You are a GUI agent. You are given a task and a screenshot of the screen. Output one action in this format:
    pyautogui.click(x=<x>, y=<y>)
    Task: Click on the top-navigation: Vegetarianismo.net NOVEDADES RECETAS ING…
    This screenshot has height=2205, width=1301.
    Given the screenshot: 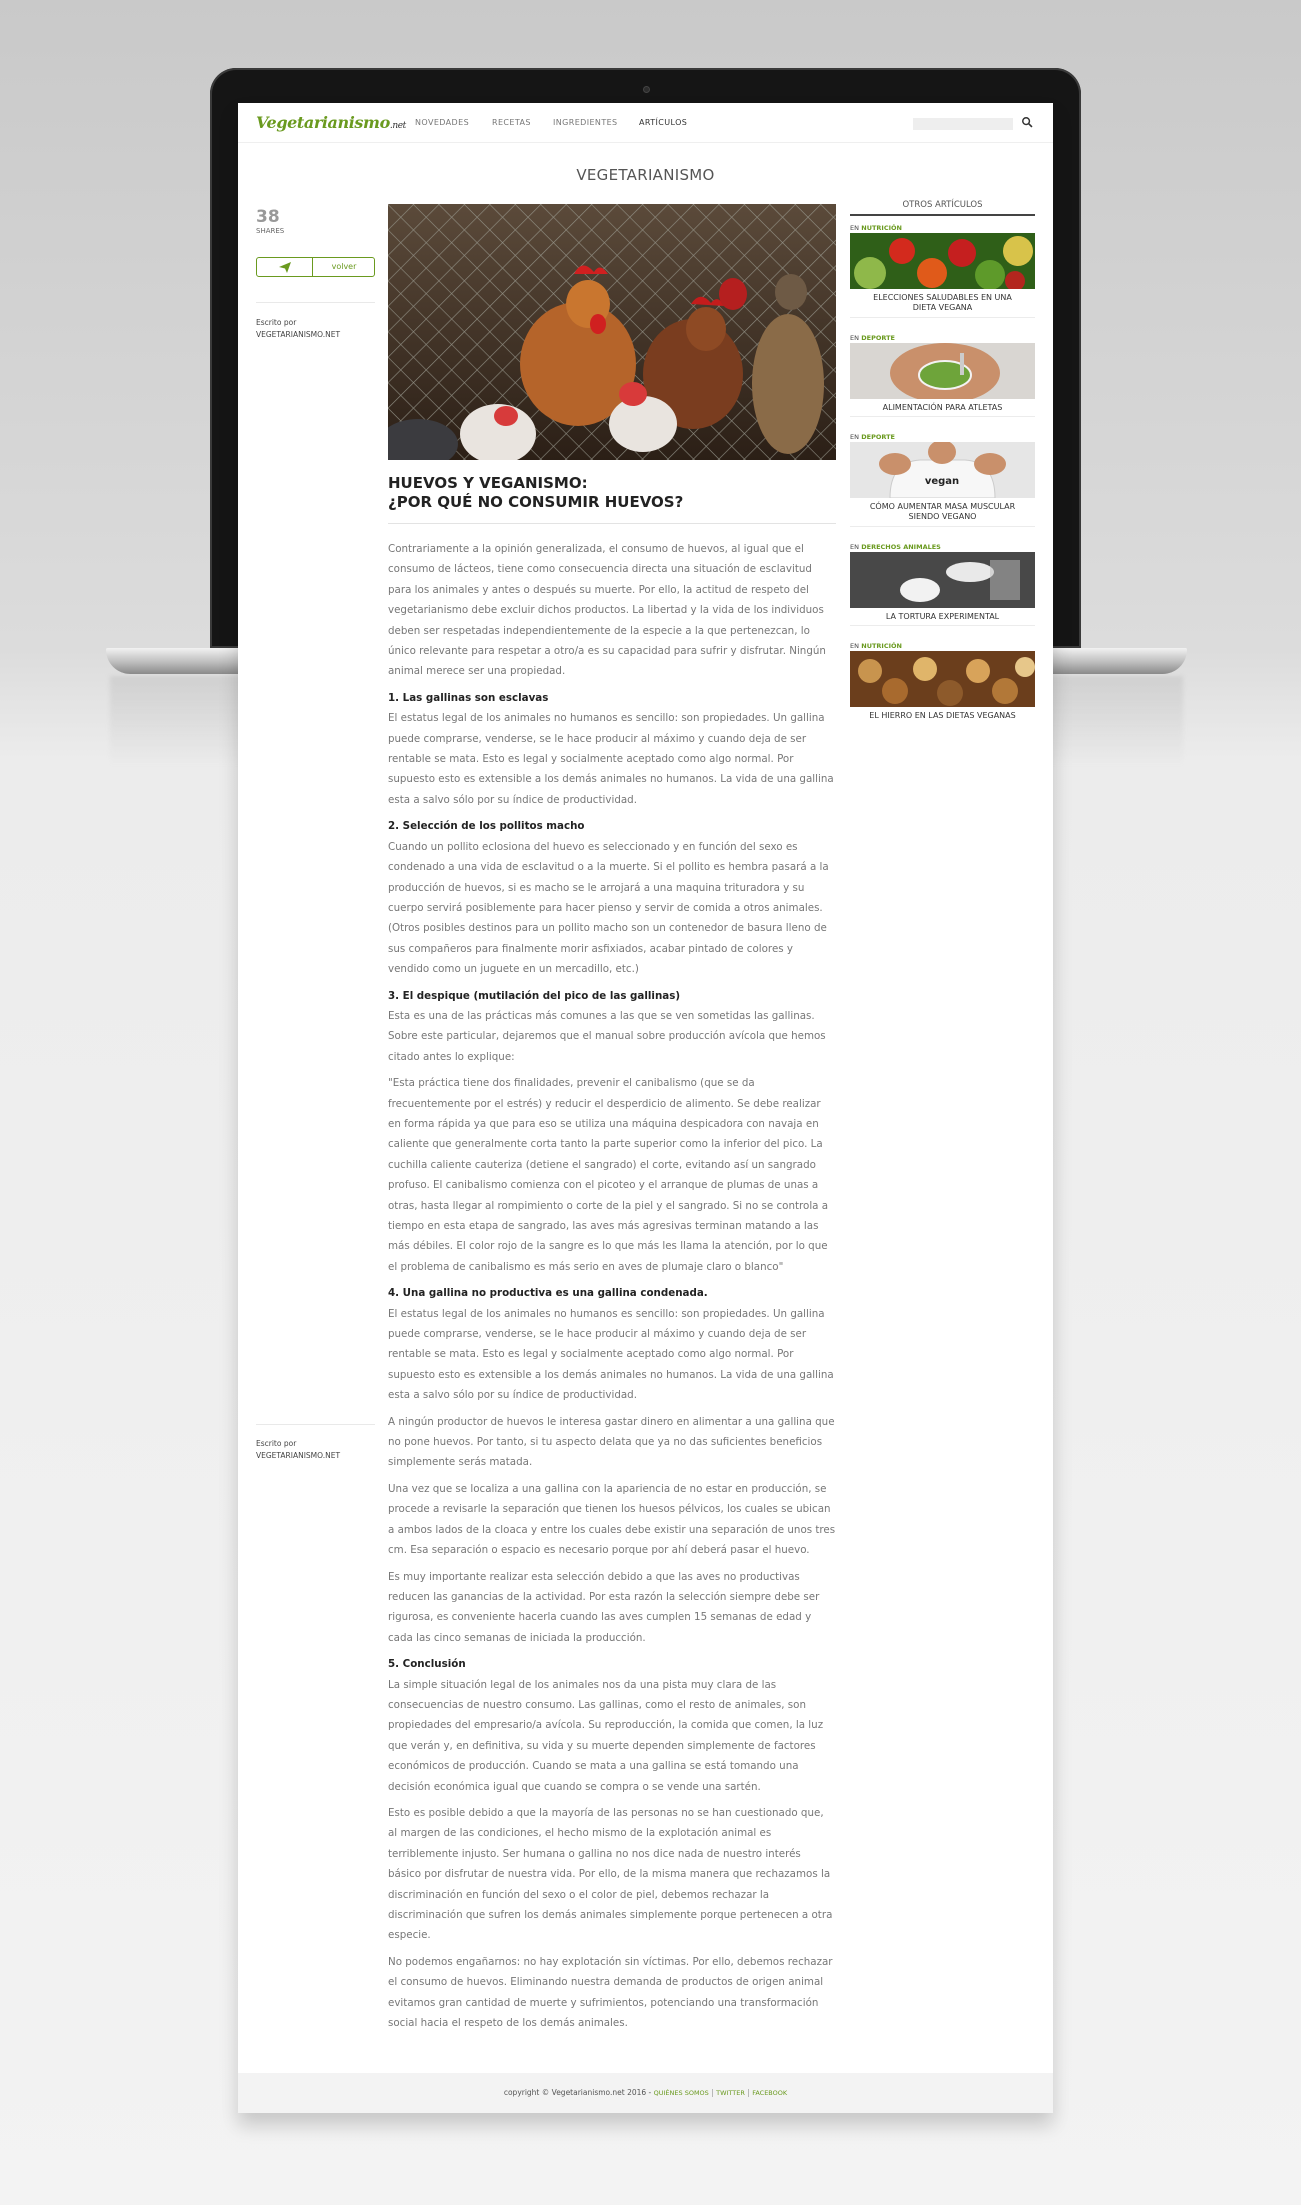 What is the action you would take?
    pyautogui.click(x=645, y=123)
    